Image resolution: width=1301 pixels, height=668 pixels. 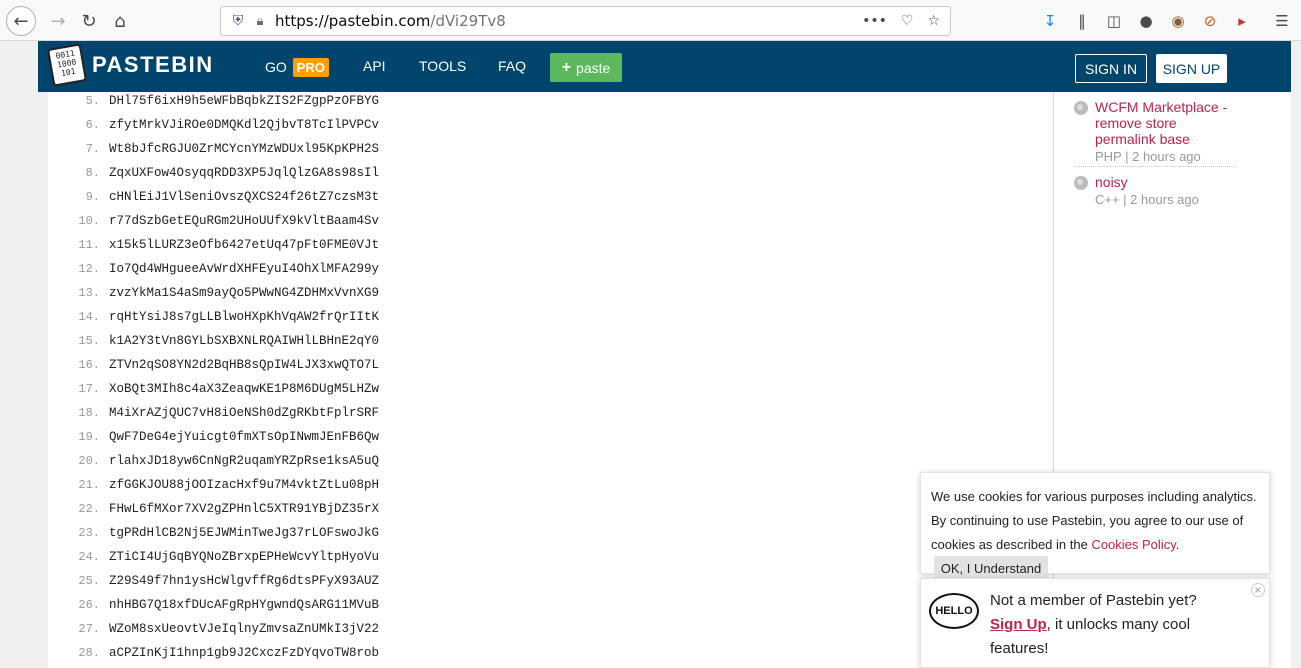 What do you see at coordinates (1111, 68) in the screenshot?
I see `sign-in-button: SIGN IN` at bounding box center [1111, 68].